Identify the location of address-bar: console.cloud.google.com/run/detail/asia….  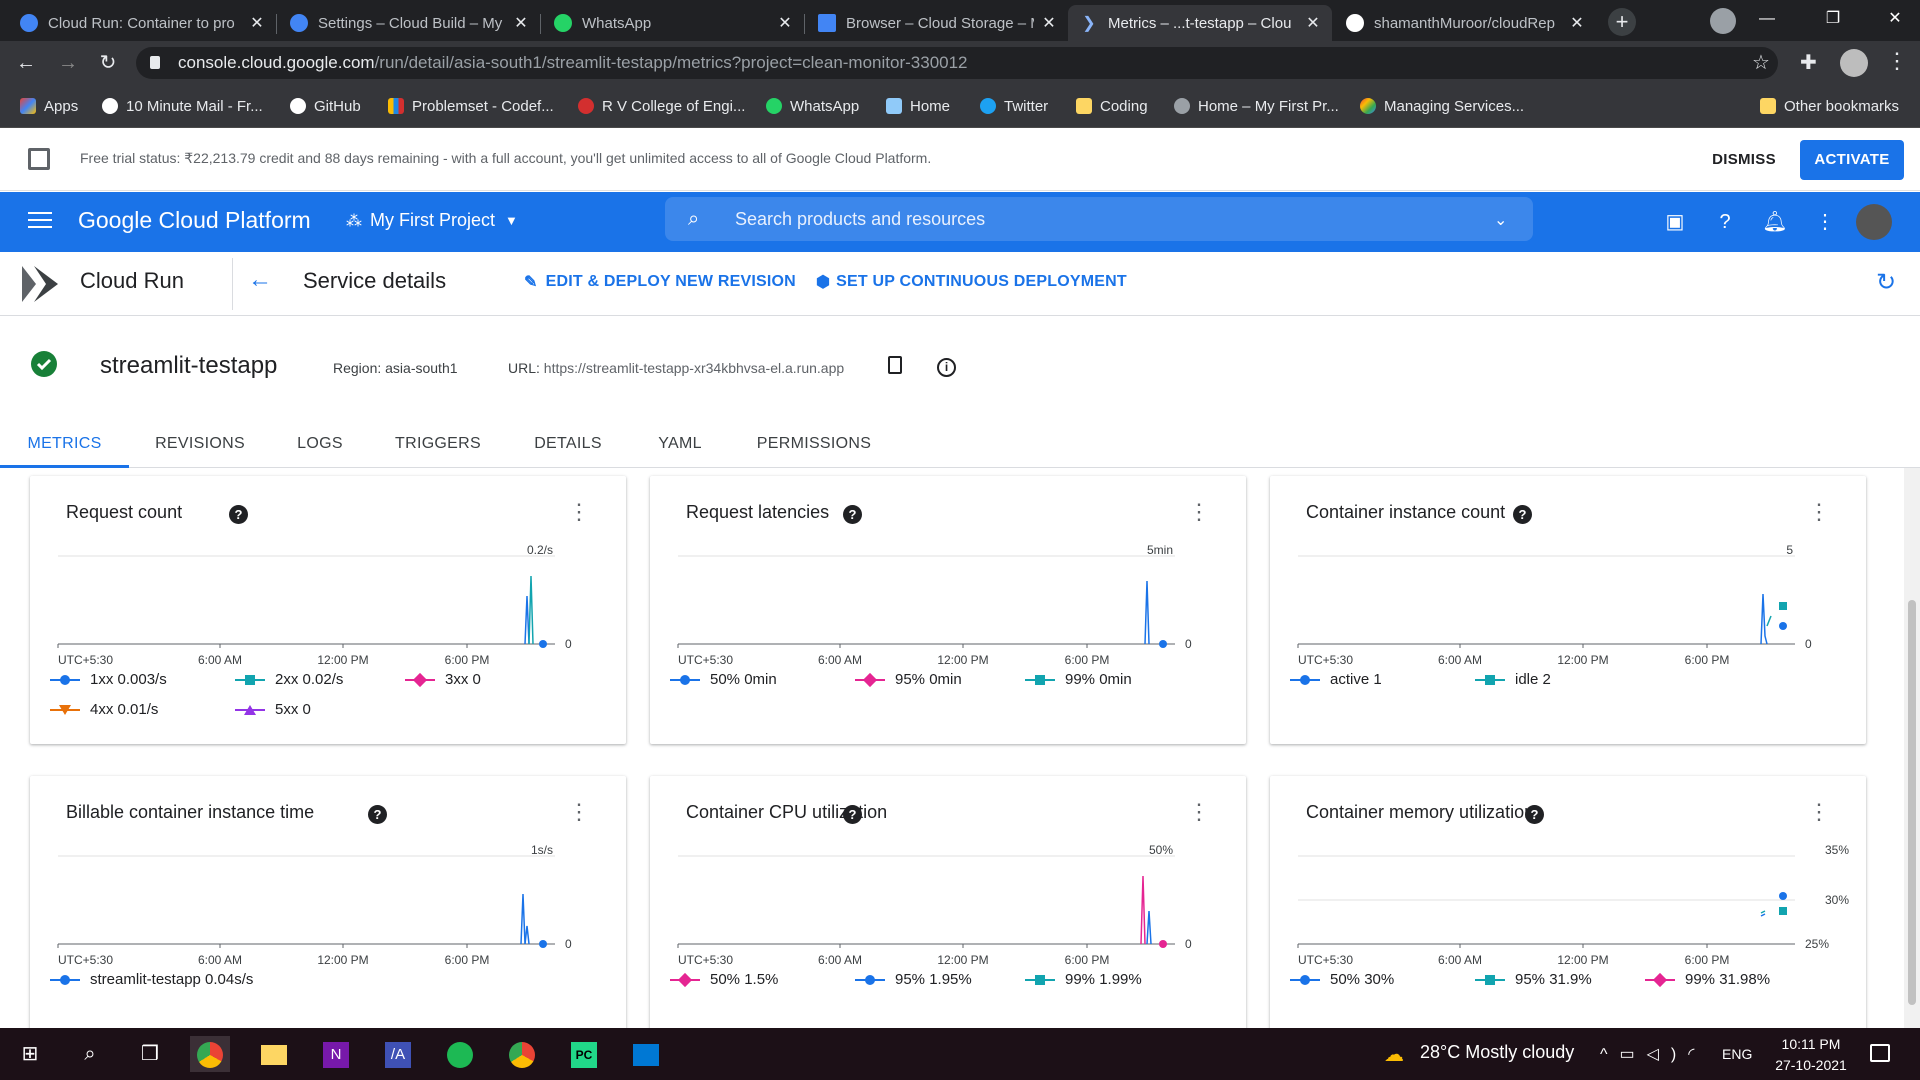
(957, 63).